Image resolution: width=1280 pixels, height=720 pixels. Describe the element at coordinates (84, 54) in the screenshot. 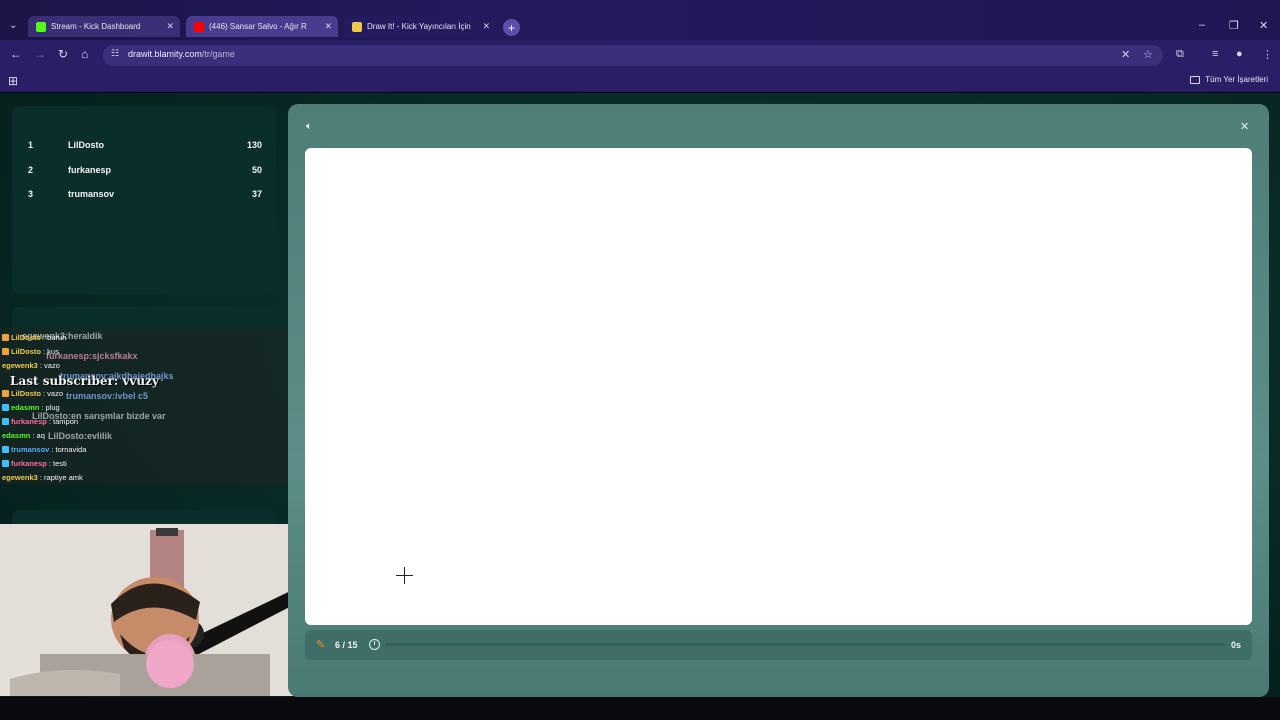

I see `home-icon: ⌂` at that location.